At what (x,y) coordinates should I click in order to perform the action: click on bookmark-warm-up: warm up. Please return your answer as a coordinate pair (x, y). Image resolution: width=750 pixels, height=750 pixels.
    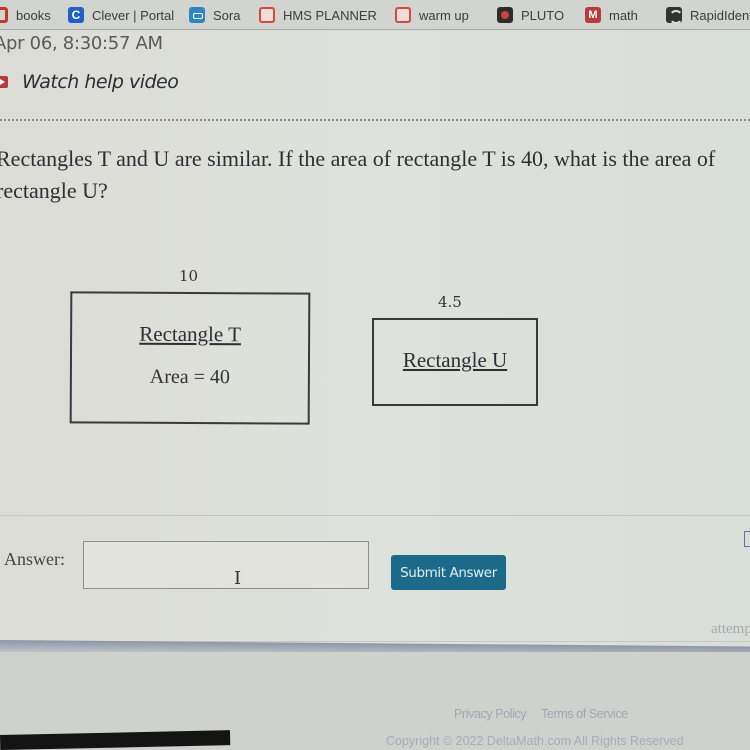
    Looking at the image, I should click on (432, 15).